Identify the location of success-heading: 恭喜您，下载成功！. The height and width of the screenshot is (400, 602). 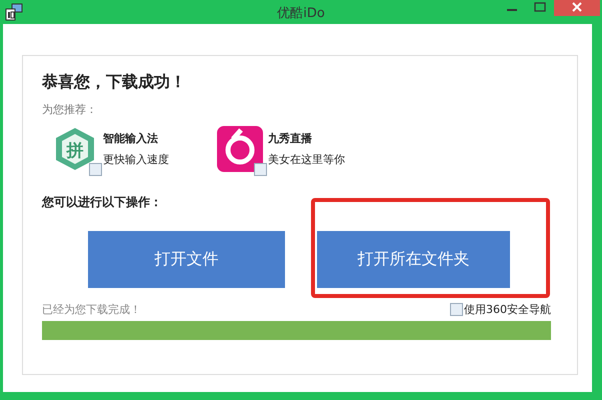
(114, 82).